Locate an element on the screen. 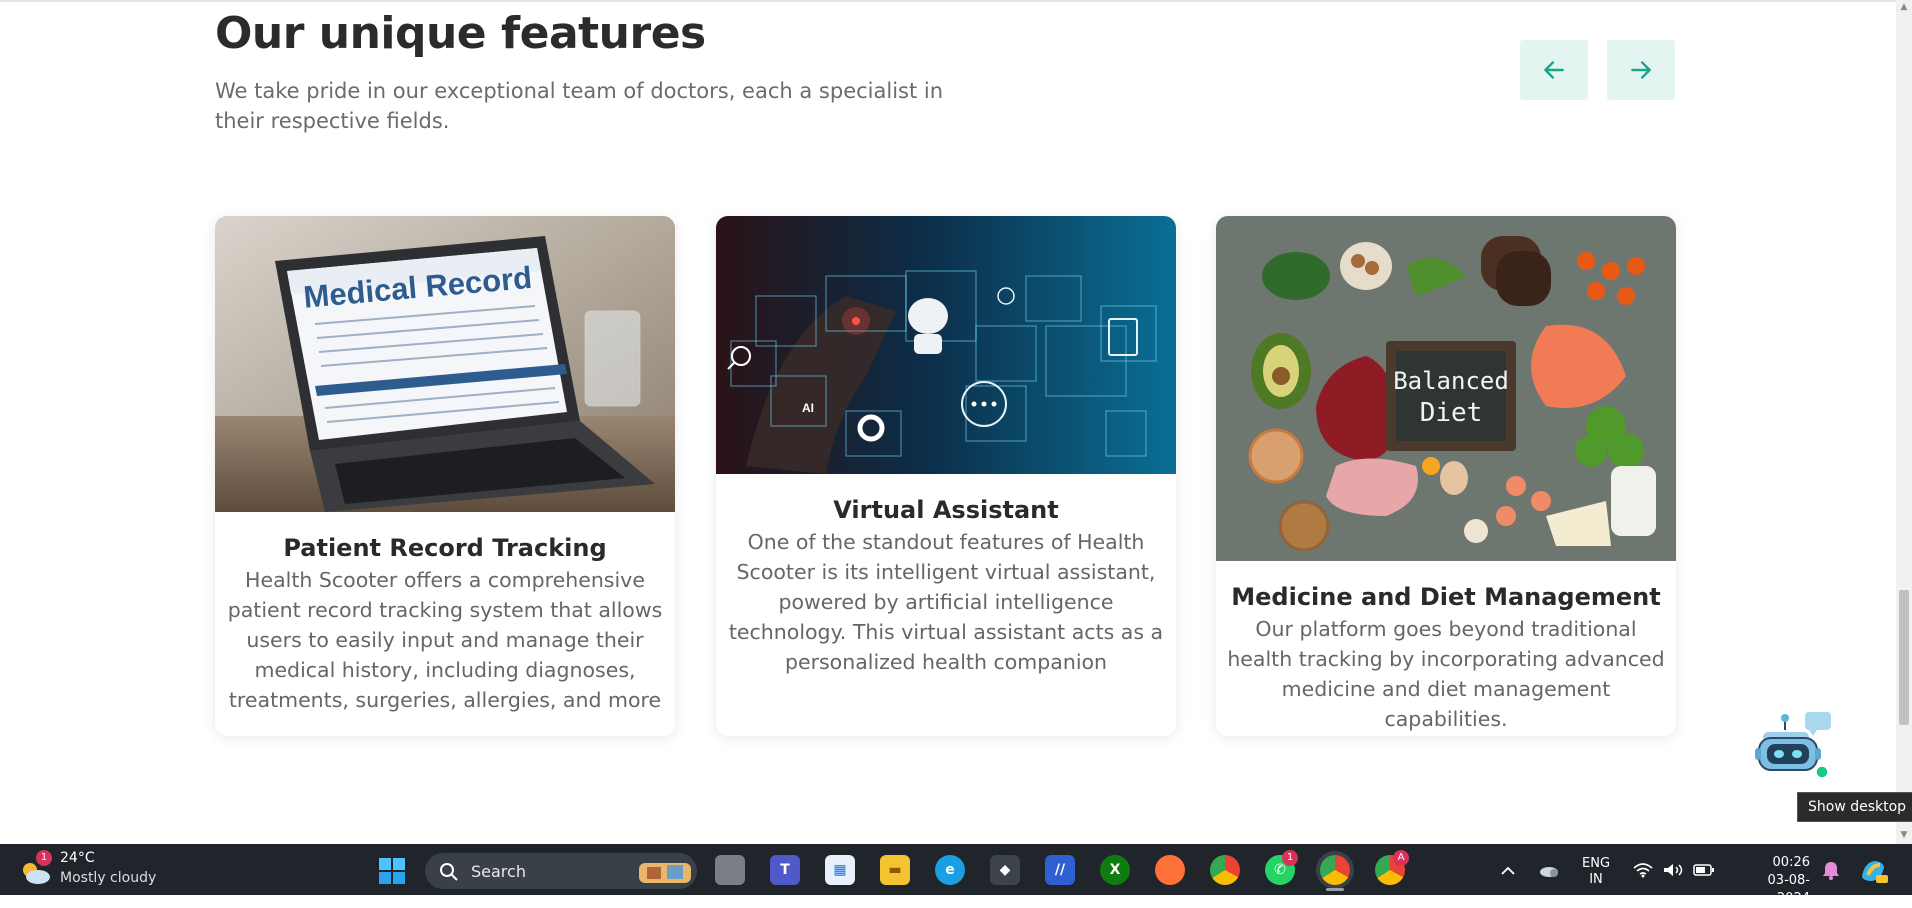 Image resolution: width=1912 pixels, height=908 pixels. scroll-thumb is located at coordinates (1904, 657).